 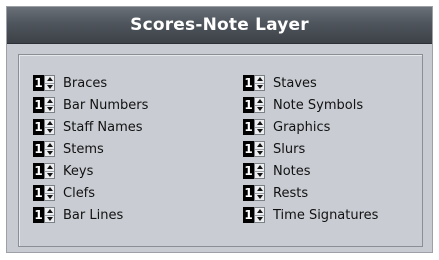 I want to click on layer-row-graphics: 1 Graphics, so click(x=286, y=127).